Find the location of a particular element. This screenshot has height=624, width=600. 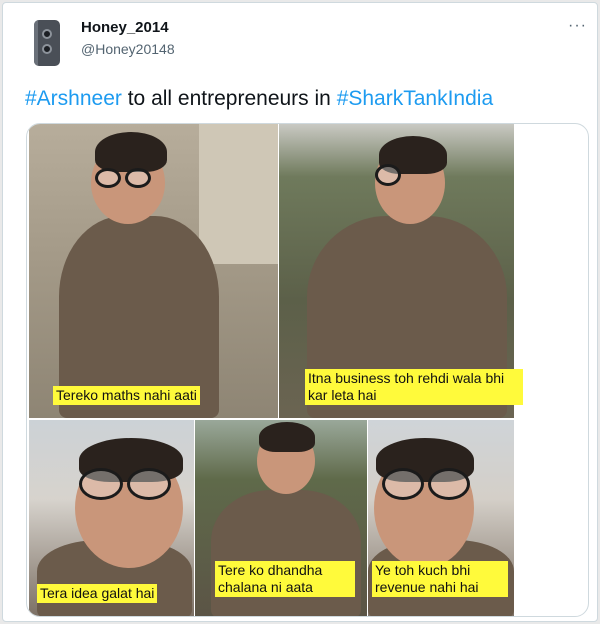

background-wall is located at coordinates (238, 194).